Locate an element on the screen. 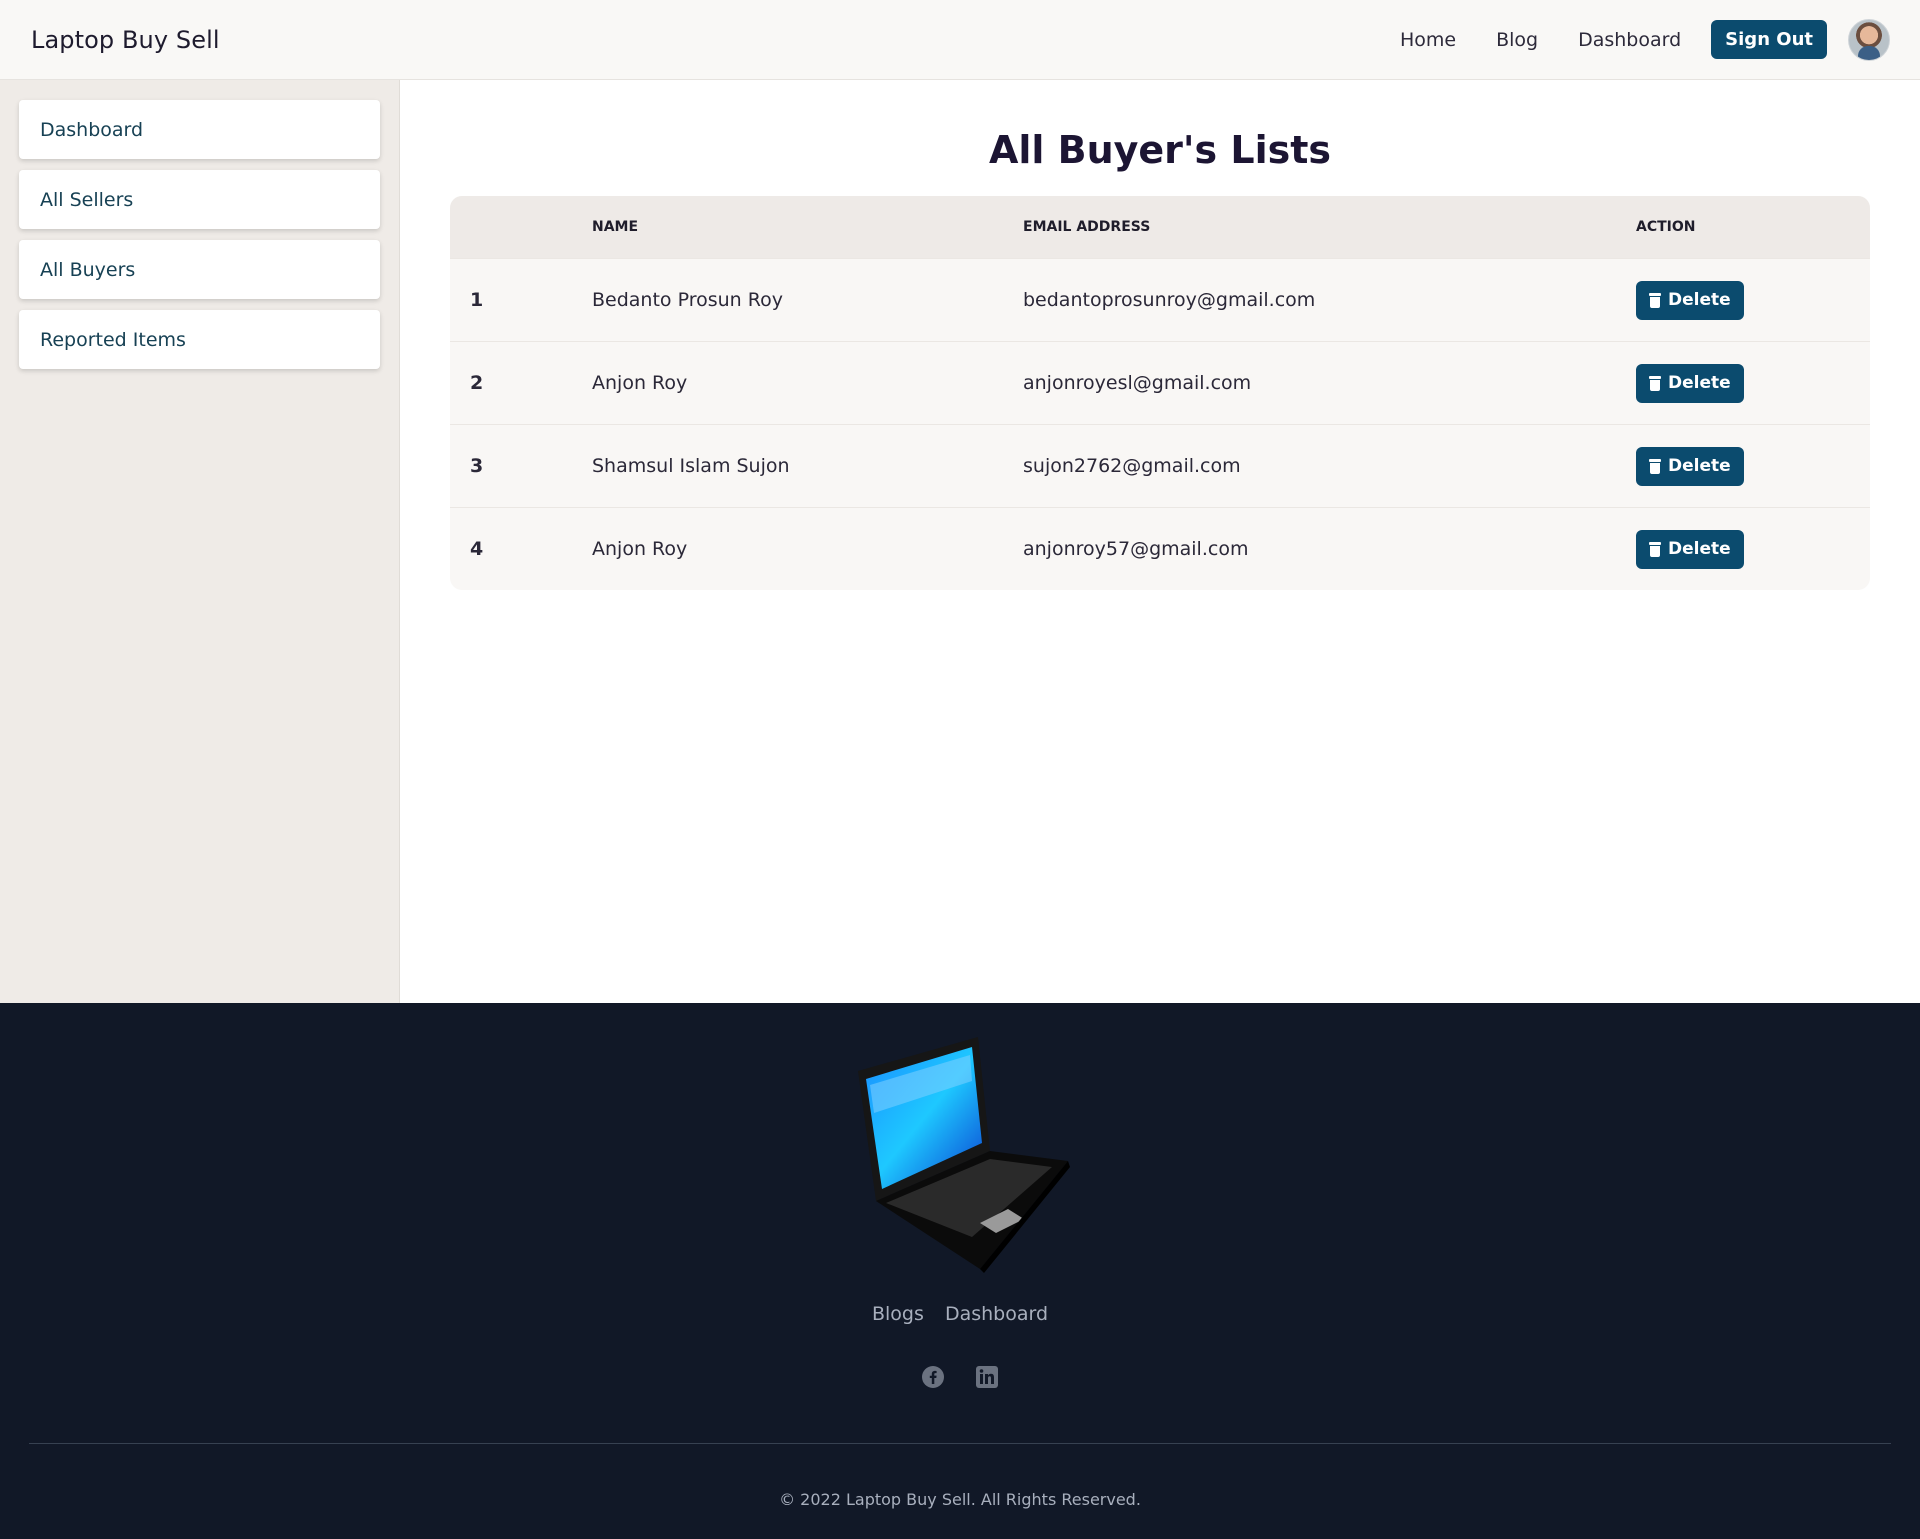 The image size is (1920, 1539). column-header-email: EMAIL ADDRESS is located at coordinates (1328, 227).